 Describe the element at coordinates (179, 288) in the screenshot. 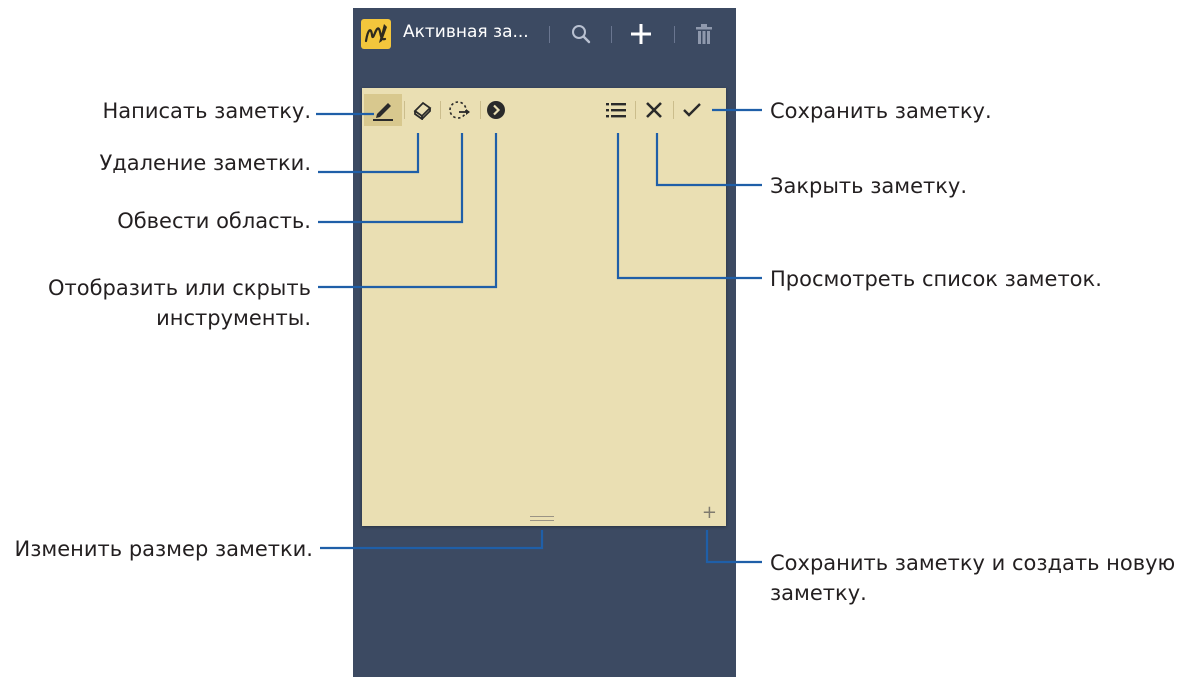

I see `callout-toggle-tools-line1: Отобразить или скрыть` at that location.